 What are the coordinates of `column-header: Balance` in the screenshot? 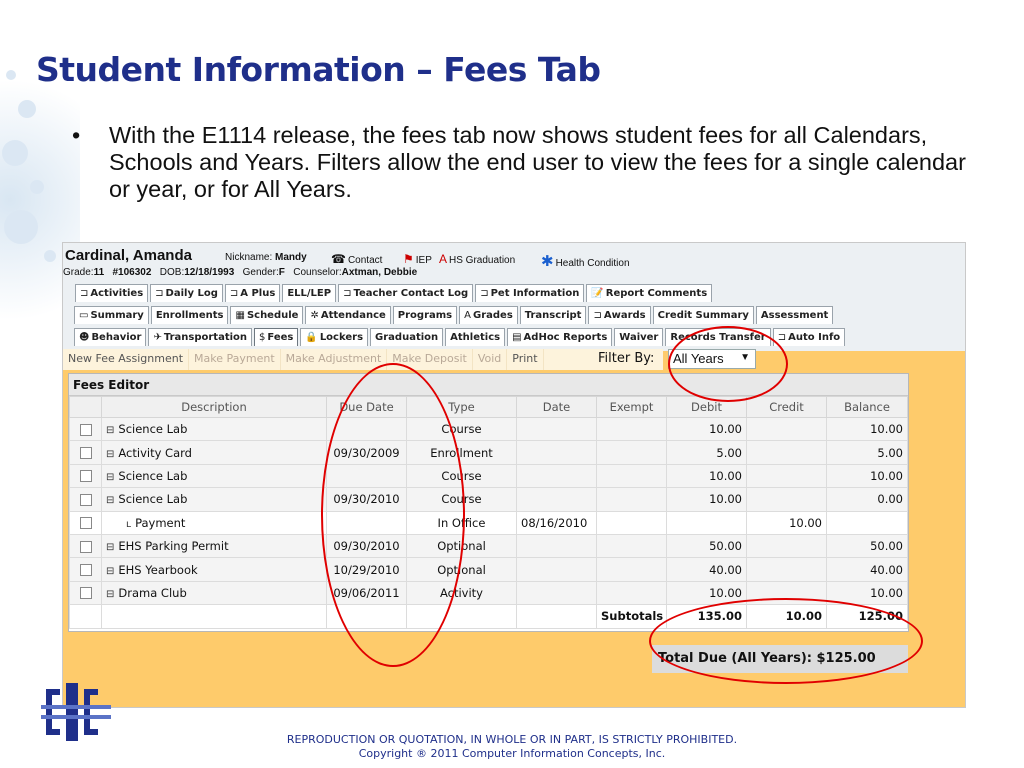 It's located at (867, 407).